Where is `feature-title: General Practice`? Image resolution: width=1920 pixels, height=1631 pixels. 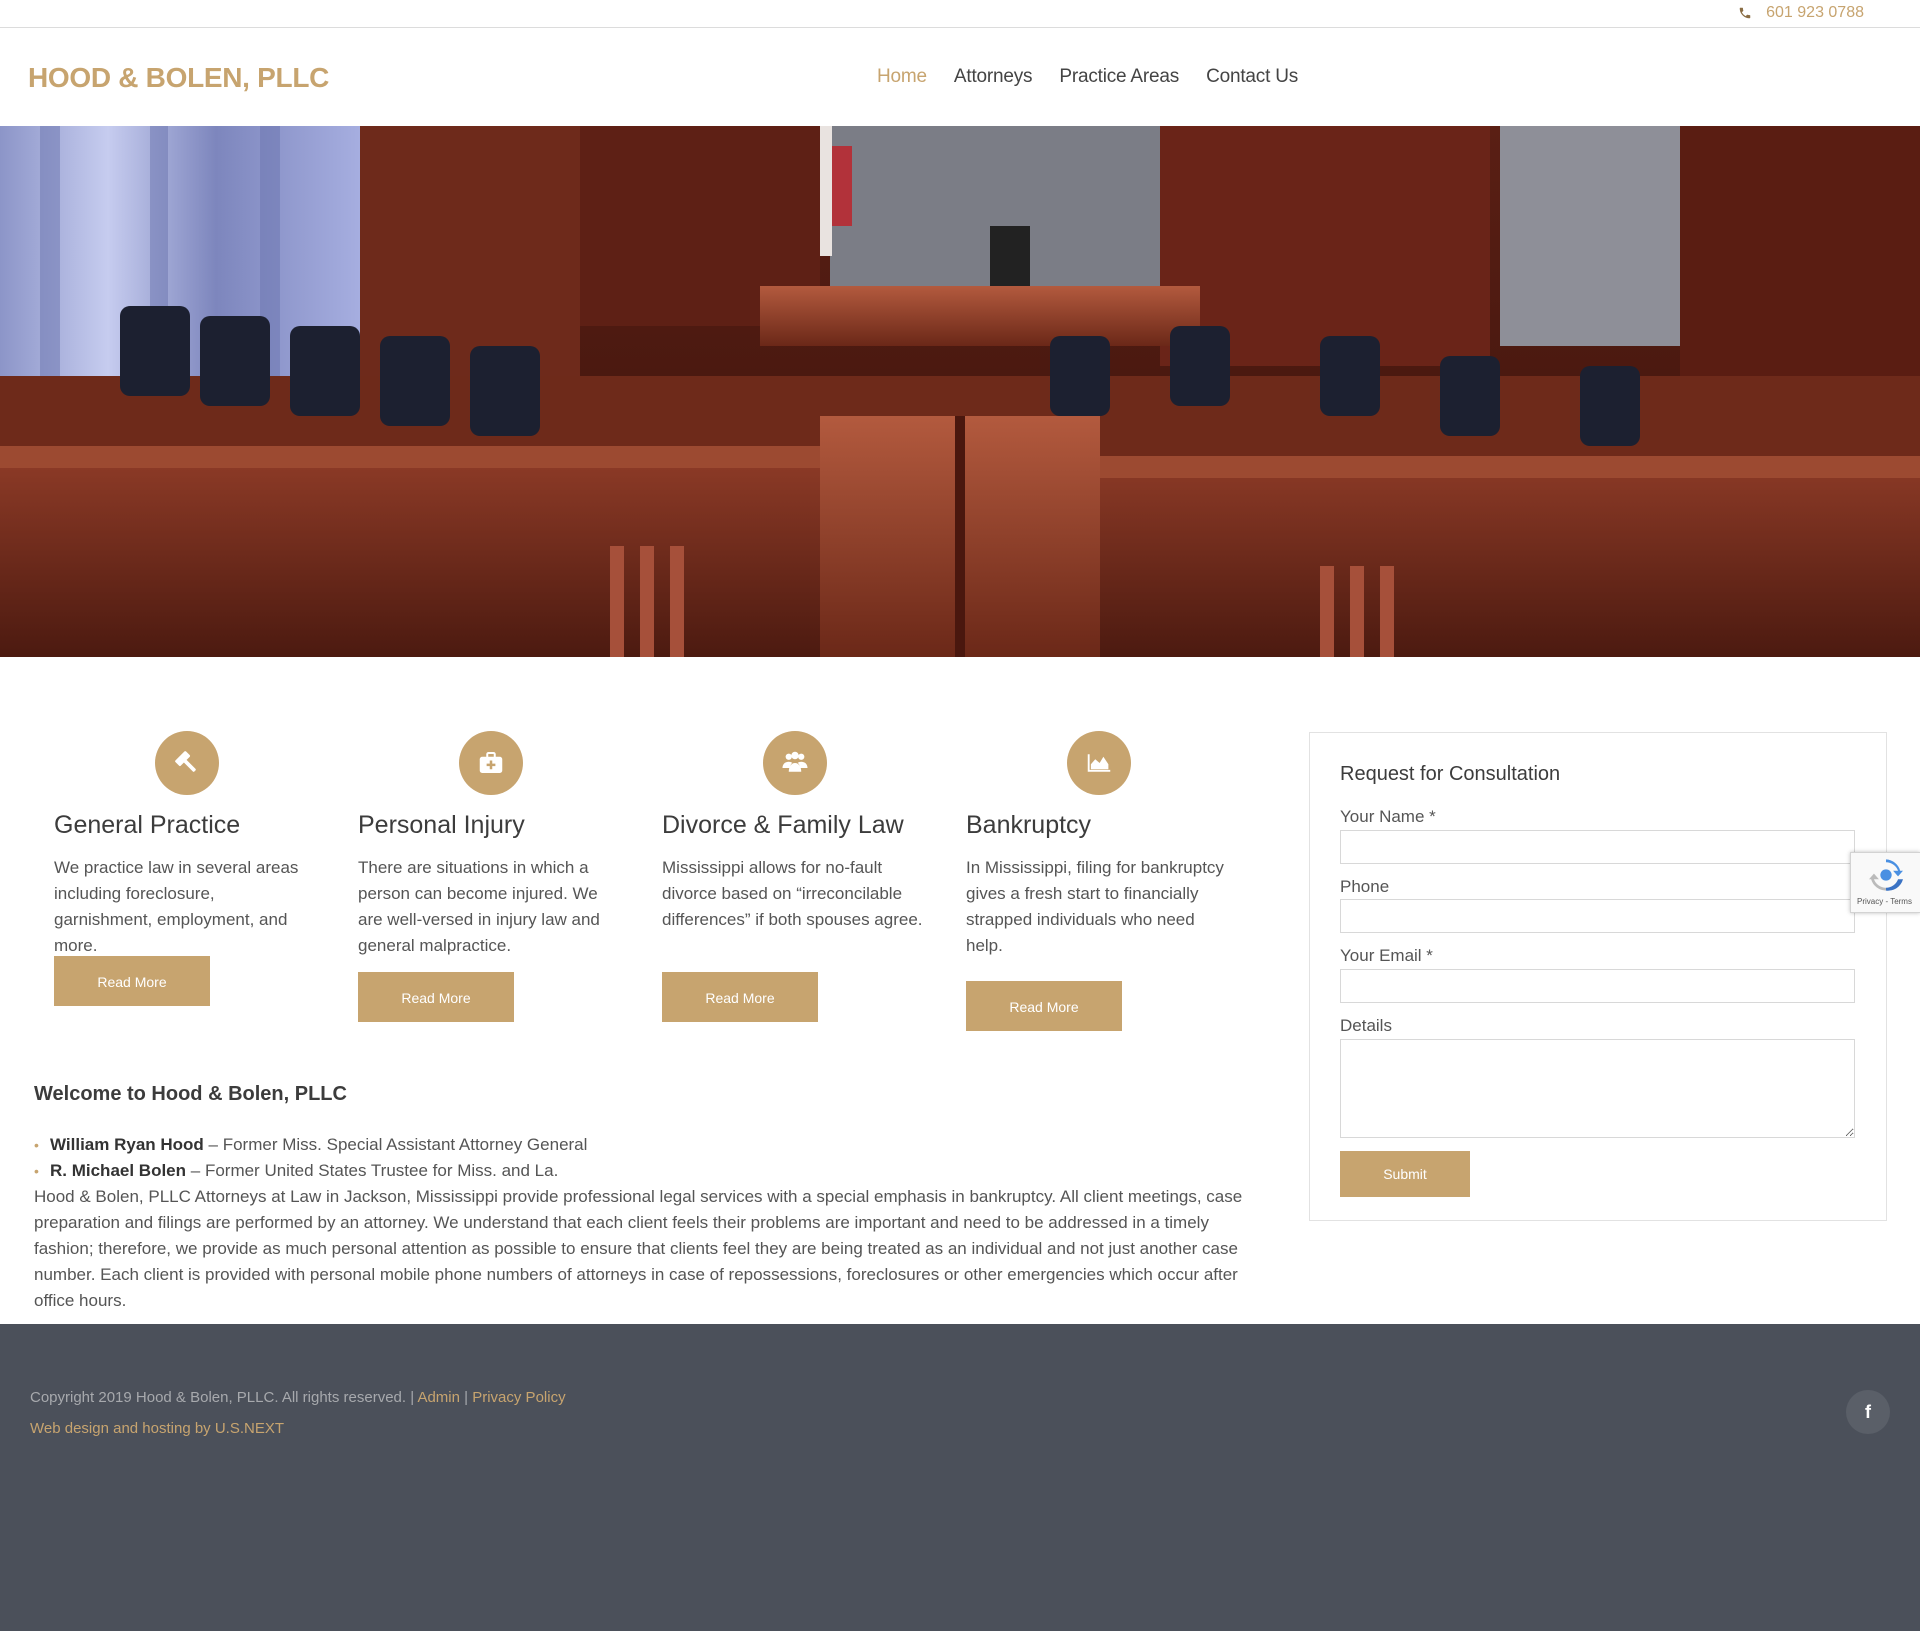 feature-title: General Practice is located at coordinates (147, 825).